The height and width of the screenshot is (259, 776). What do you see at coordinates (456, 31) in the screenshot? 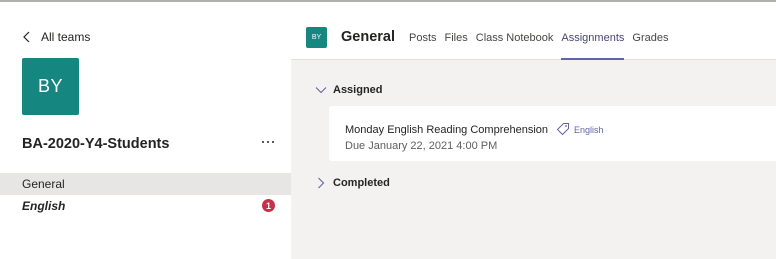
I see `tab-files: Files` at bounding box center [456, 31].